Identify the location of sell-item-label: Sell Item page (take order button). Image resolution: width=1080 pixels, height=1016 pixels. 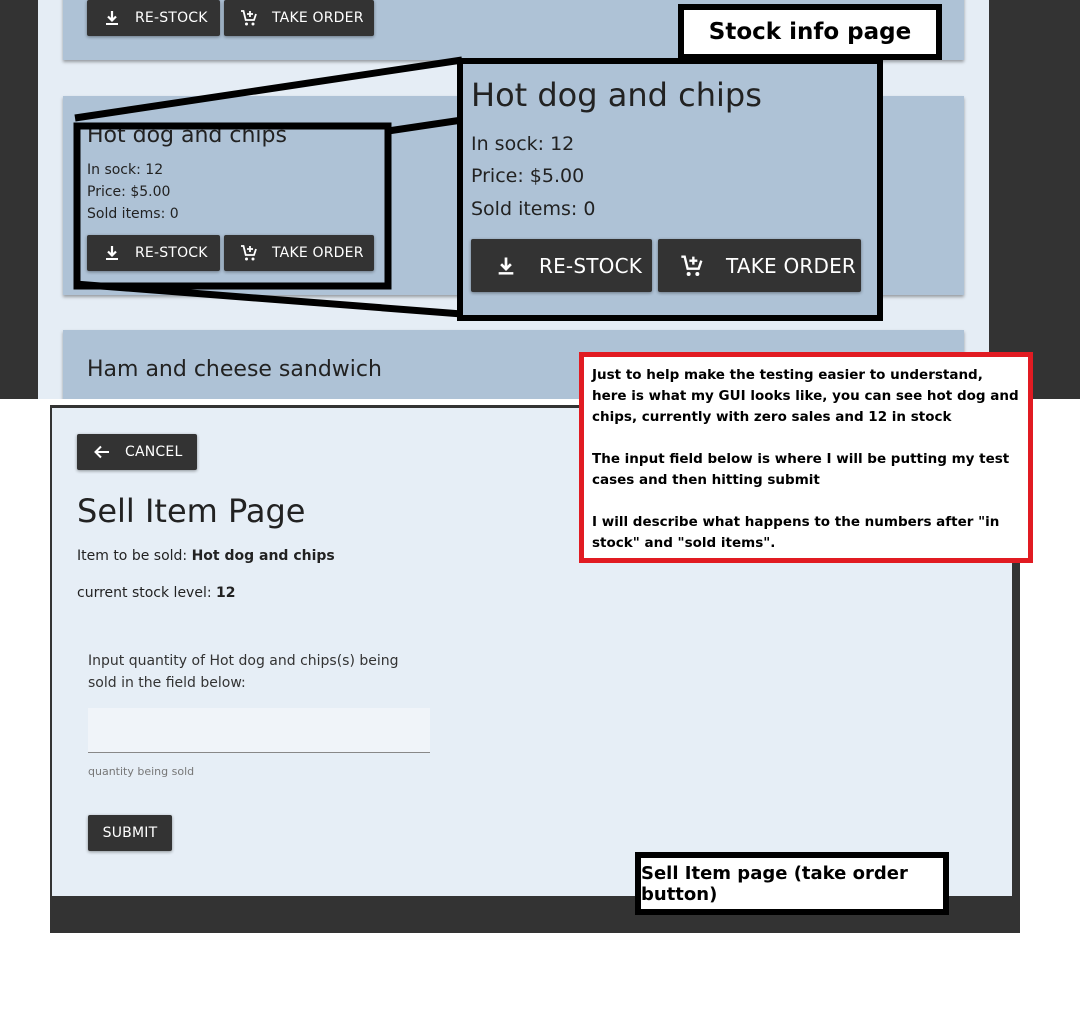
(792, 883).